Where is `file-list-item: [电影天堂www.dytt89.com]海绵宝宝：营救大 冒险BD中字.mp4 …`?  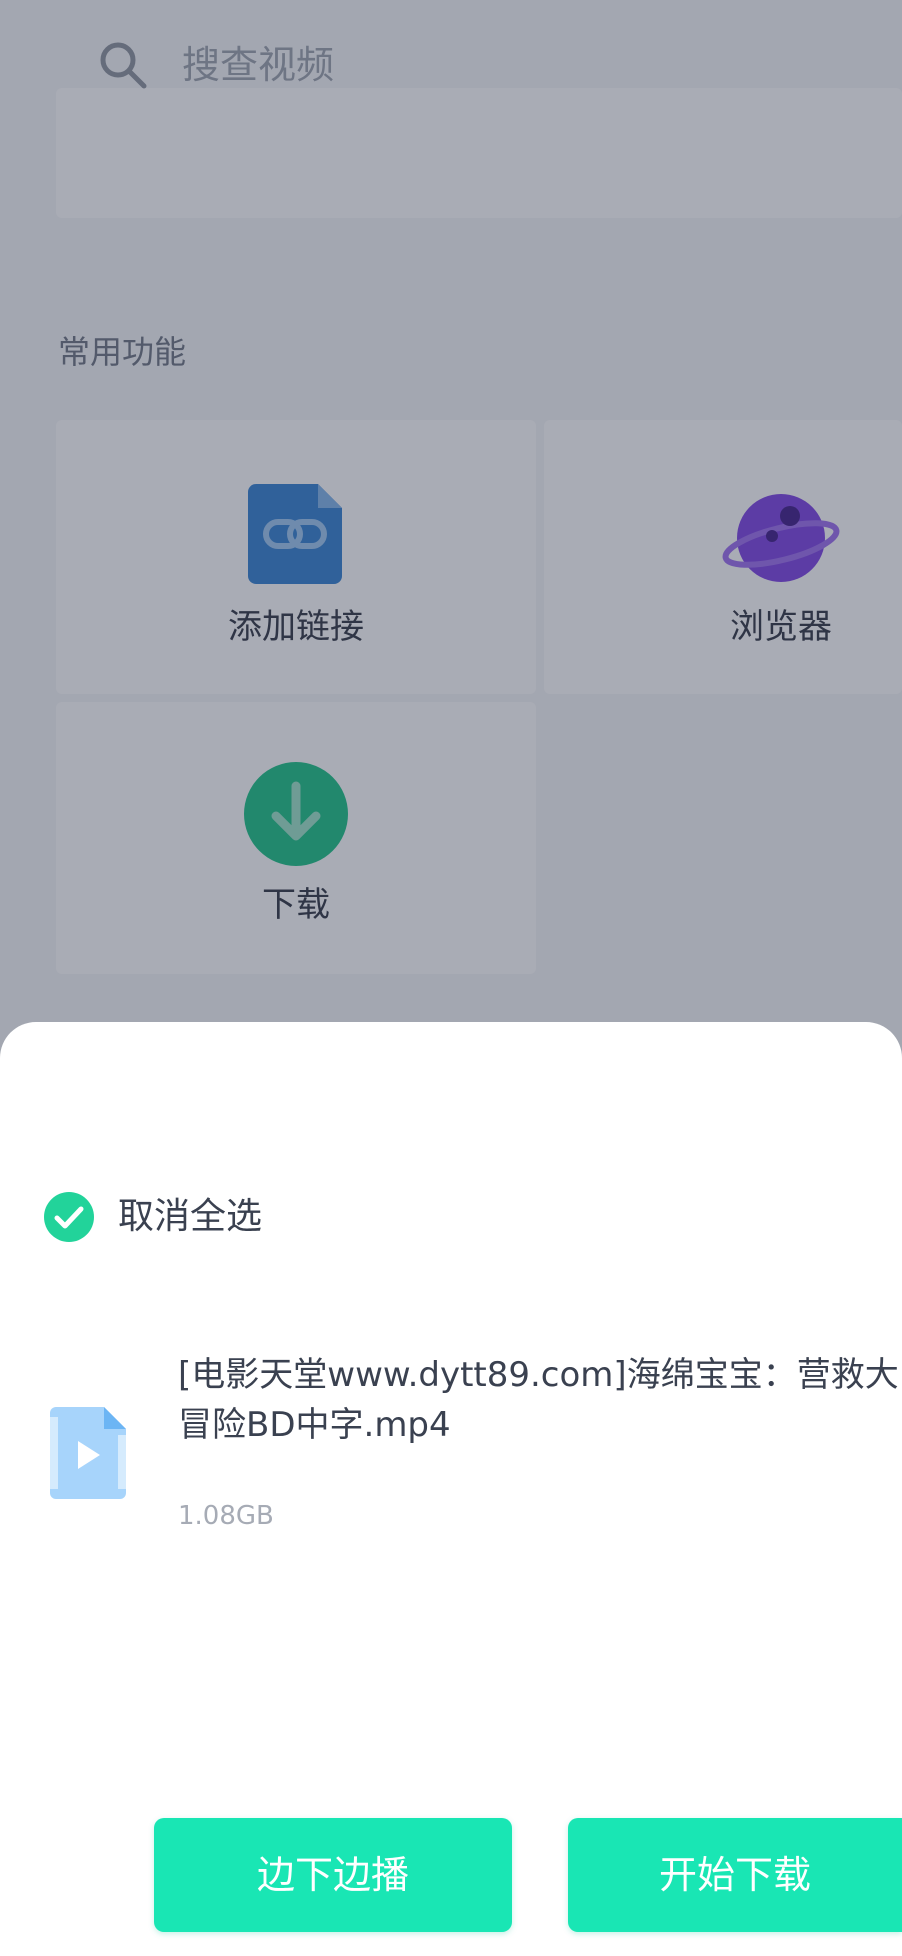
file-list-item: [电影天堂www.dytt89.com]海绵宝宝：营救大 冒险BD中字.mp4 … is located at coordinates (451, 1426).